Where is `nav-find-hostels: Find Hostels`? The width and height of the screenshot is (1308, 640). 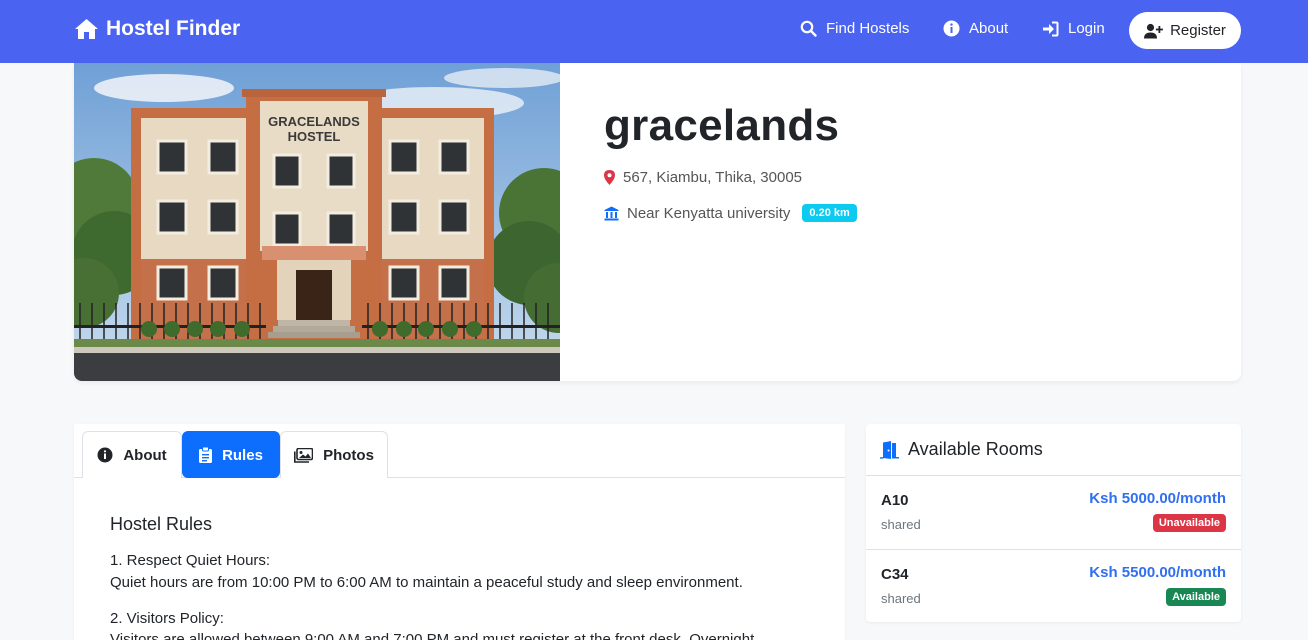
nav-find-hostels: Find Hostels is located at coordinates (854, 28).